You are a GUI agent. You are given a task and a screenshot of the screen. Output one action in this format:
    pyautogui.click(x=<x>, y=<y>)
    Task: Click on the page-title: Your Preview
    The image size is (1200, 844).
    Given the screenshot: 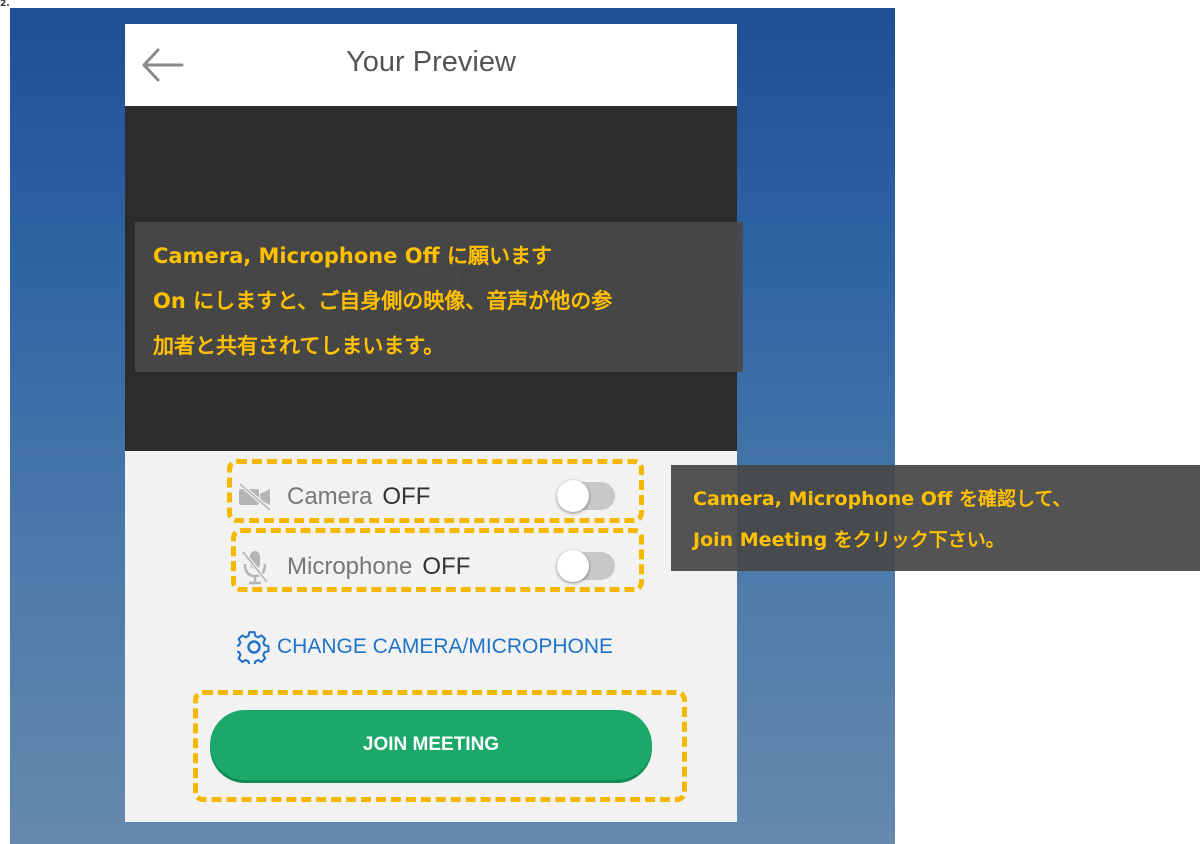 What is the action you would take?
    pyautogui.click(x=431, y=61)
    